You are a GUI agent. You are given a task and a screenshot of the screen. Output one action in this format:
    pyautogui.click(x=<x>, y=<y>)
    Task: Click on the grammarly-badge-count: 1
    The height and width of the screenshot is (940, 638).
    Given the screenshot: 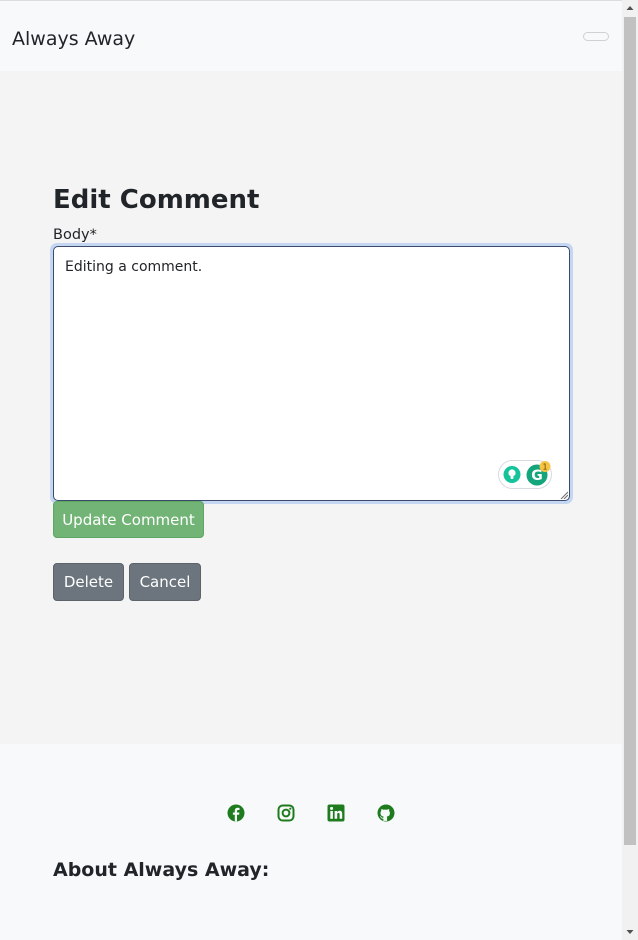 What is the action you would take?
    pyautogui.click(x=545, y=466)
    